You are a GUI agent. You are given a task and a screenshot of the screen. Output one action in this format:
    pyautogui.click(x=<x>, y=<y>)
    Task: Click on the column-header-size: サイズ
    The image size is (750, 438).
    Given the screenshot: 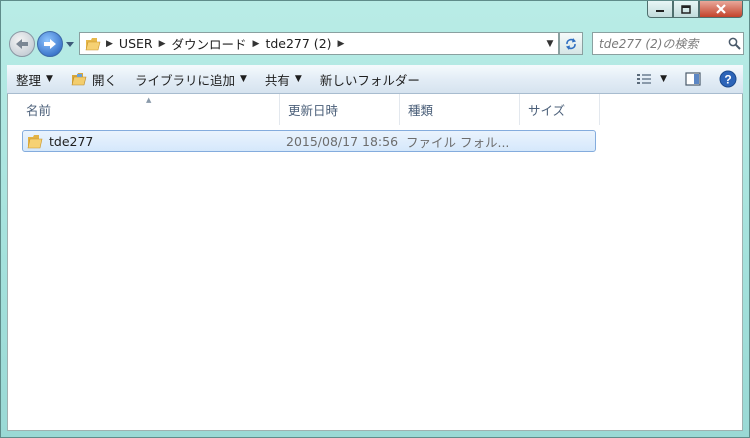 What is the action you would take?
    pyautogui.click(x=560, y=109)
    